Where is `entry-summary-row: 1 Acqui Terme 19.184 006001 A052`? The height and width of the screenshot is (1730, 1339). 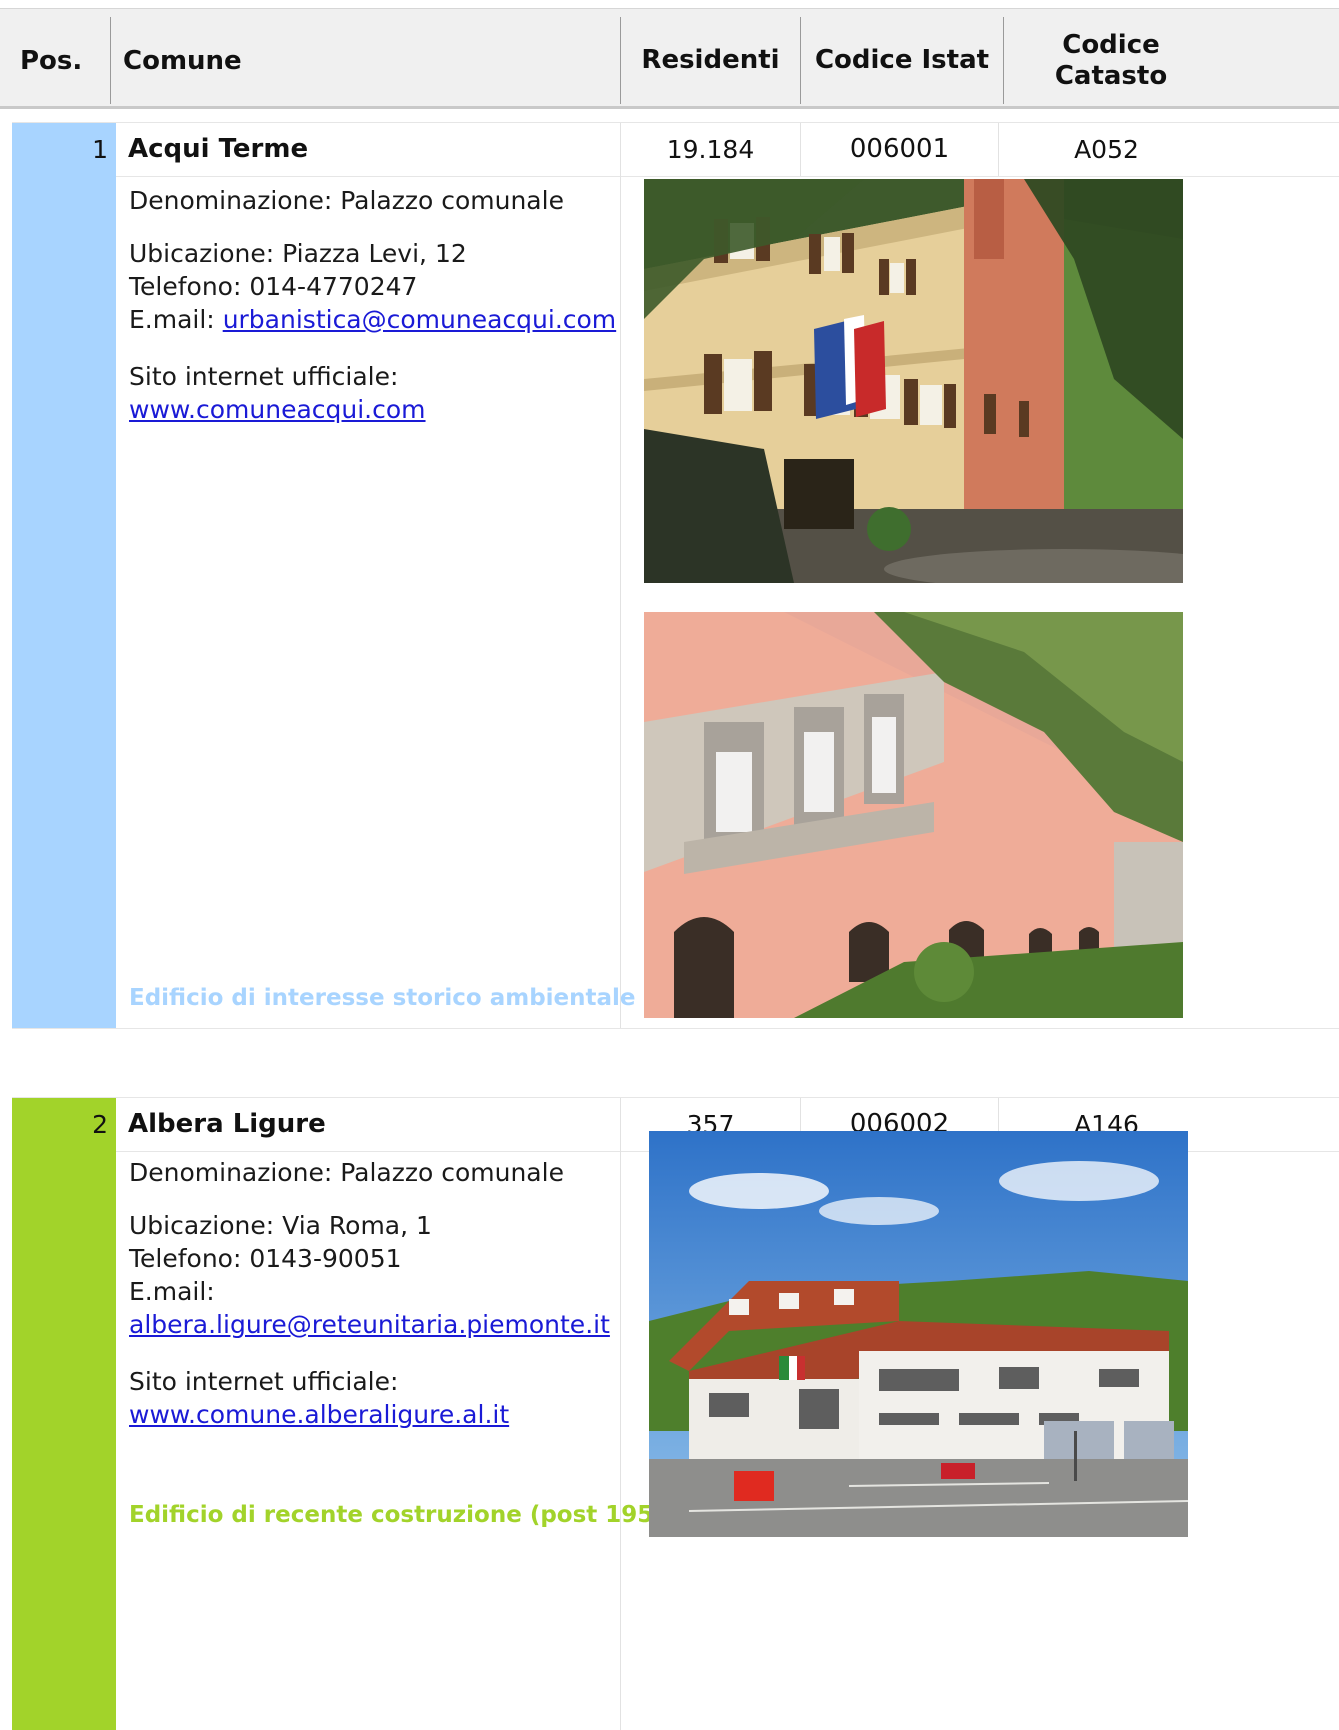 entry-summary-row: 1 Acqui Terme 19.184 006001 A052 is located at coordinates (675, 149).